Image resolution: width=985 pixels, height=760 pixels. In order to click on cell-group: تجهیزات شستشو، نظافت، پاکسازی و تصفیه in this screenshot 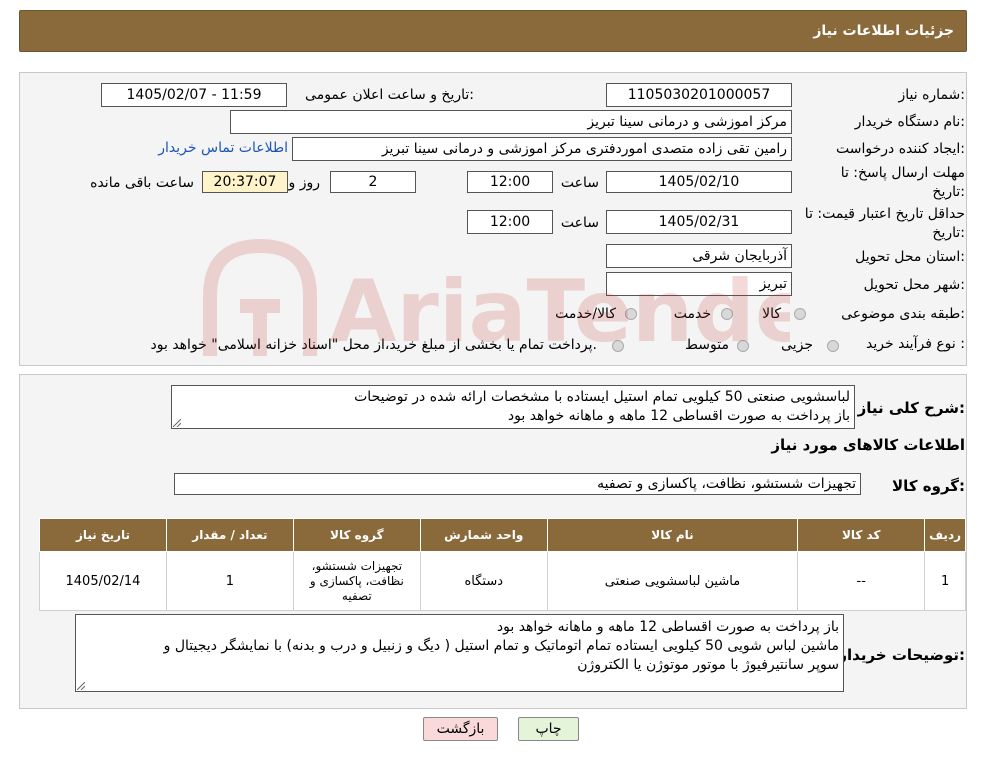, I will do `click(356, 581)`.